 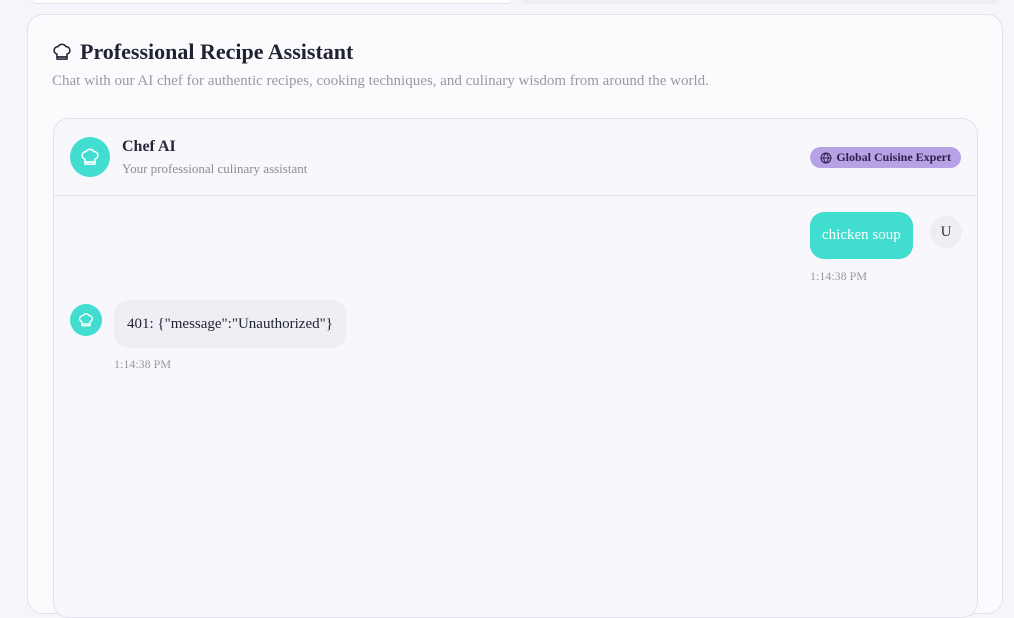 What do you see at coordinates (826, 157) in the screenshot?
I see `globe-icon` at bounding box center [826, 157].